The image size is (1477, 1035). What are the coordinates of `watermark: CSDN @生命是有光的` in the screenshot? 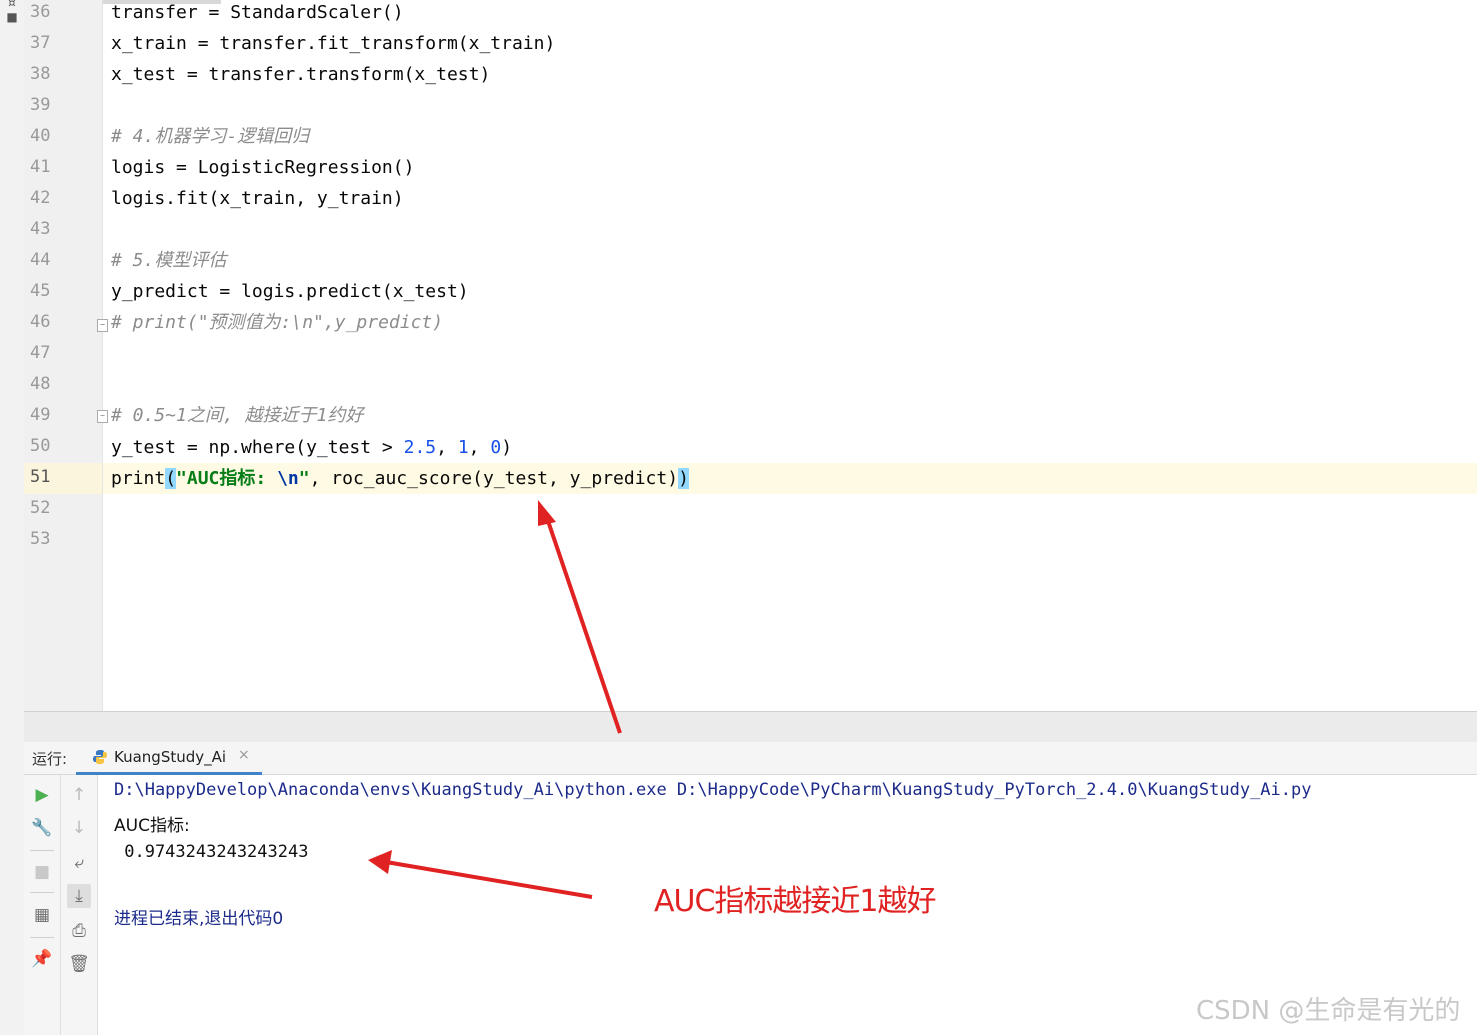 It's located at (1328, 1011).